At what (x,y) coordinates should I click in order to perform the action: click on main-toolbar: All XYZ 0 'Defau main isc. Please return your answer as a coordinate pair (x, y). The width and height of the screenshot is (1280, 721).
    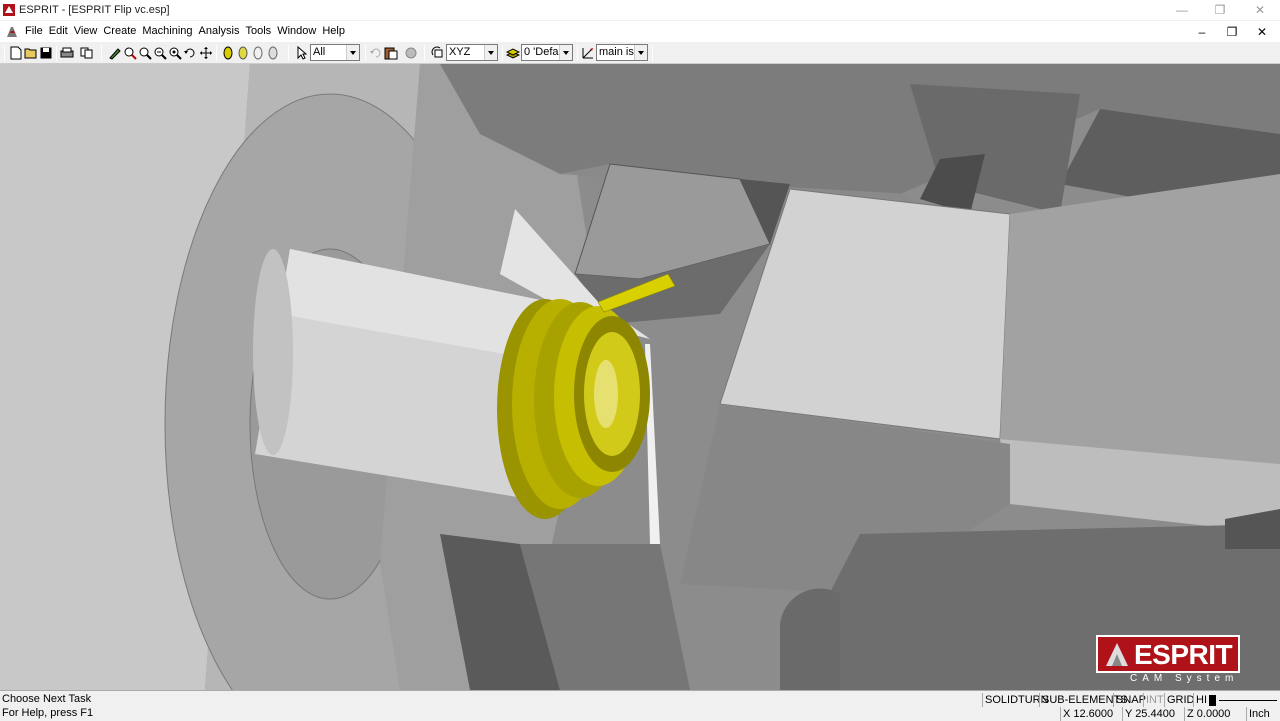
    Looking at the image, I should click on (640, 53).